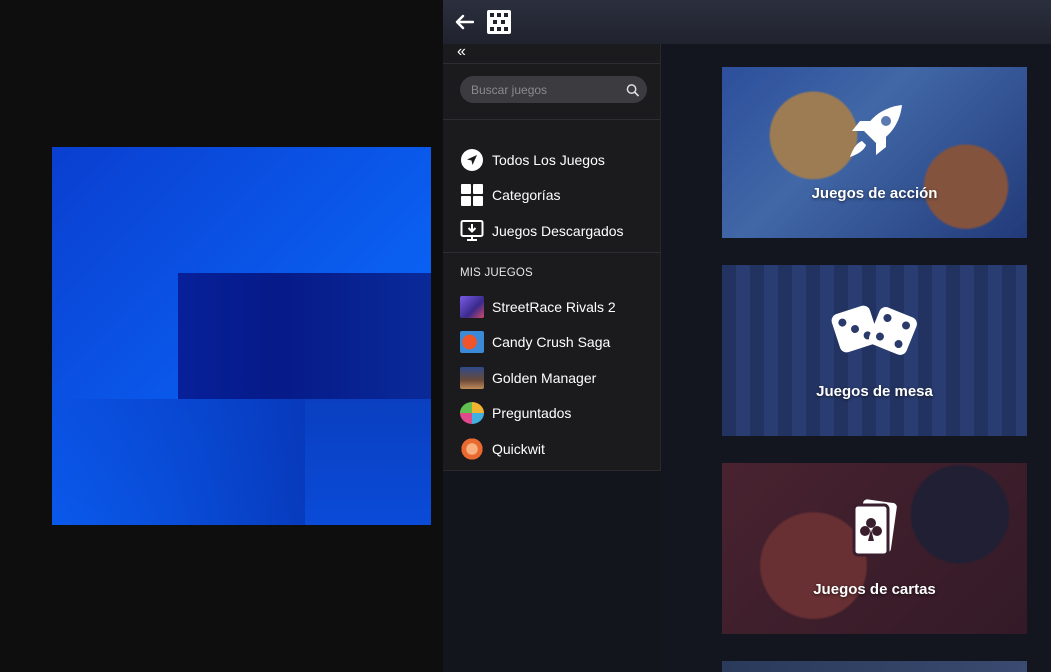 The image size is (1051, 672). What do you see at coordinates (472, 231) in the screenshot?
I see `download-monitor-icon` at bounding box center [472, 231].